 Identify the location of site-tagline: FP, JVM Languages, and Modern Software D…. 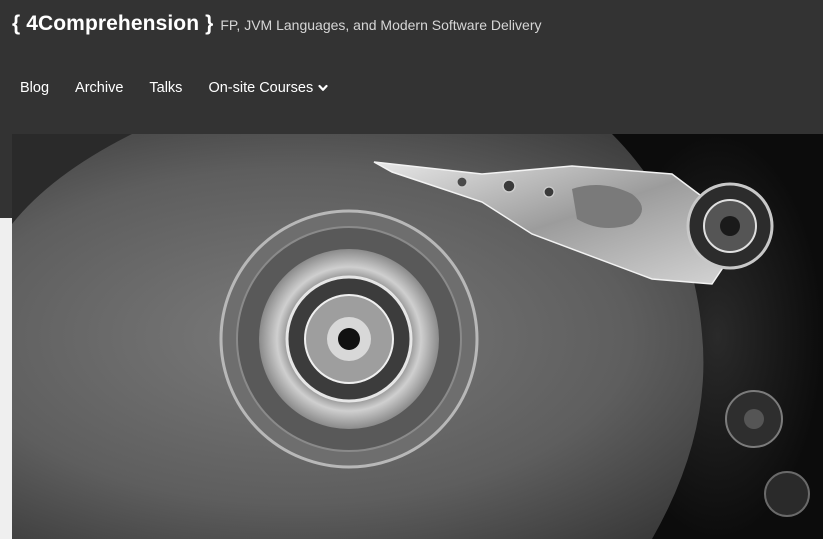
(381, 25).